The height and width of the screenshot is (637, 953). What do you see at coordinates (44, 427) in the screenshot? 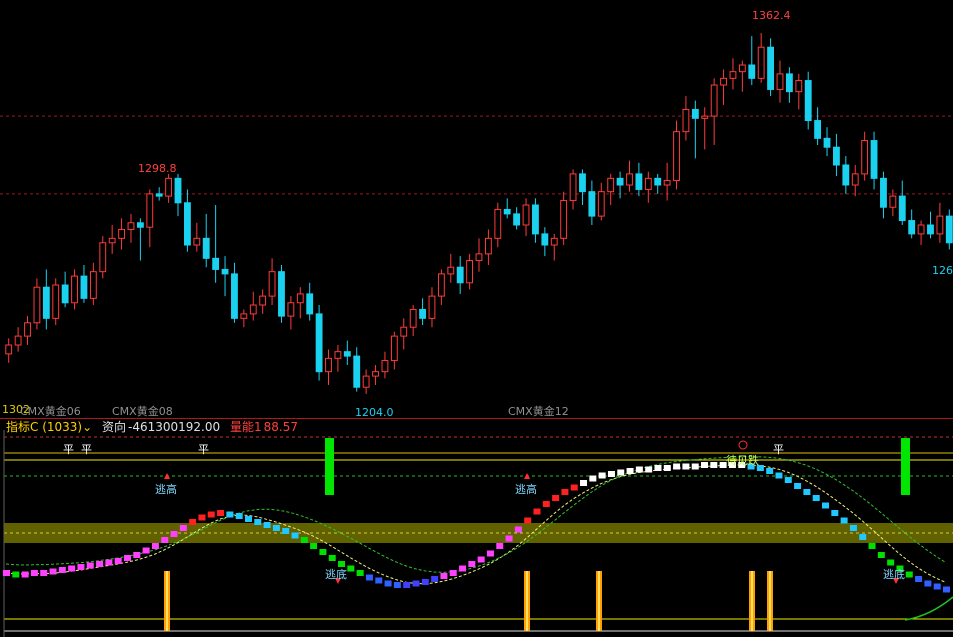
I see `indicator-name: 指标C (1033)` at bounding box center [44, 427].